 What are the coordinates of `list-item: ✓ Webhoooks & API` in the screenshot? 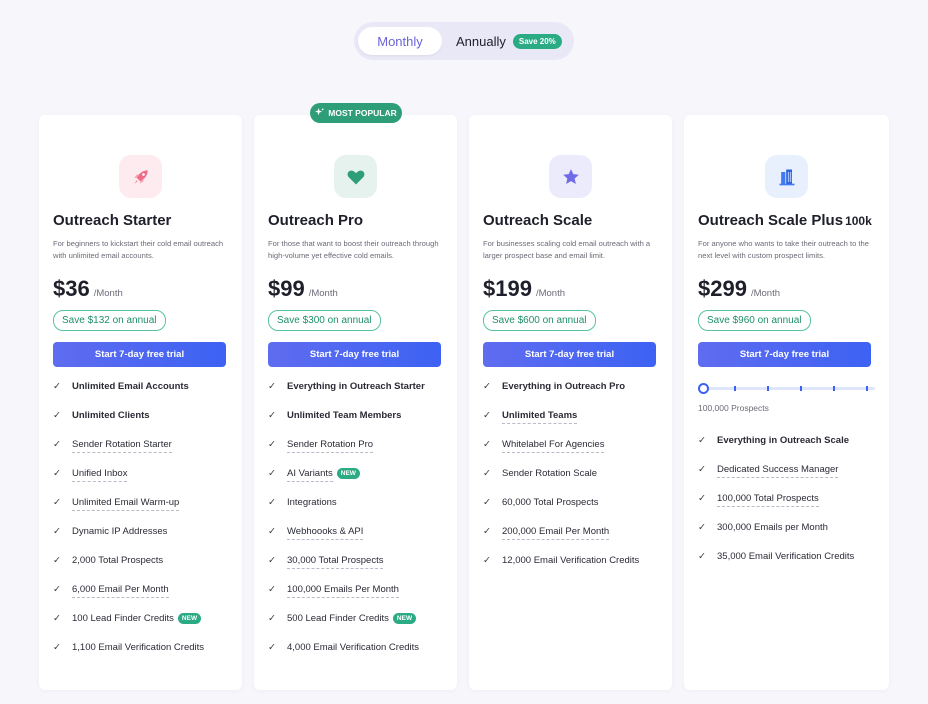 It's located at (355, 540).